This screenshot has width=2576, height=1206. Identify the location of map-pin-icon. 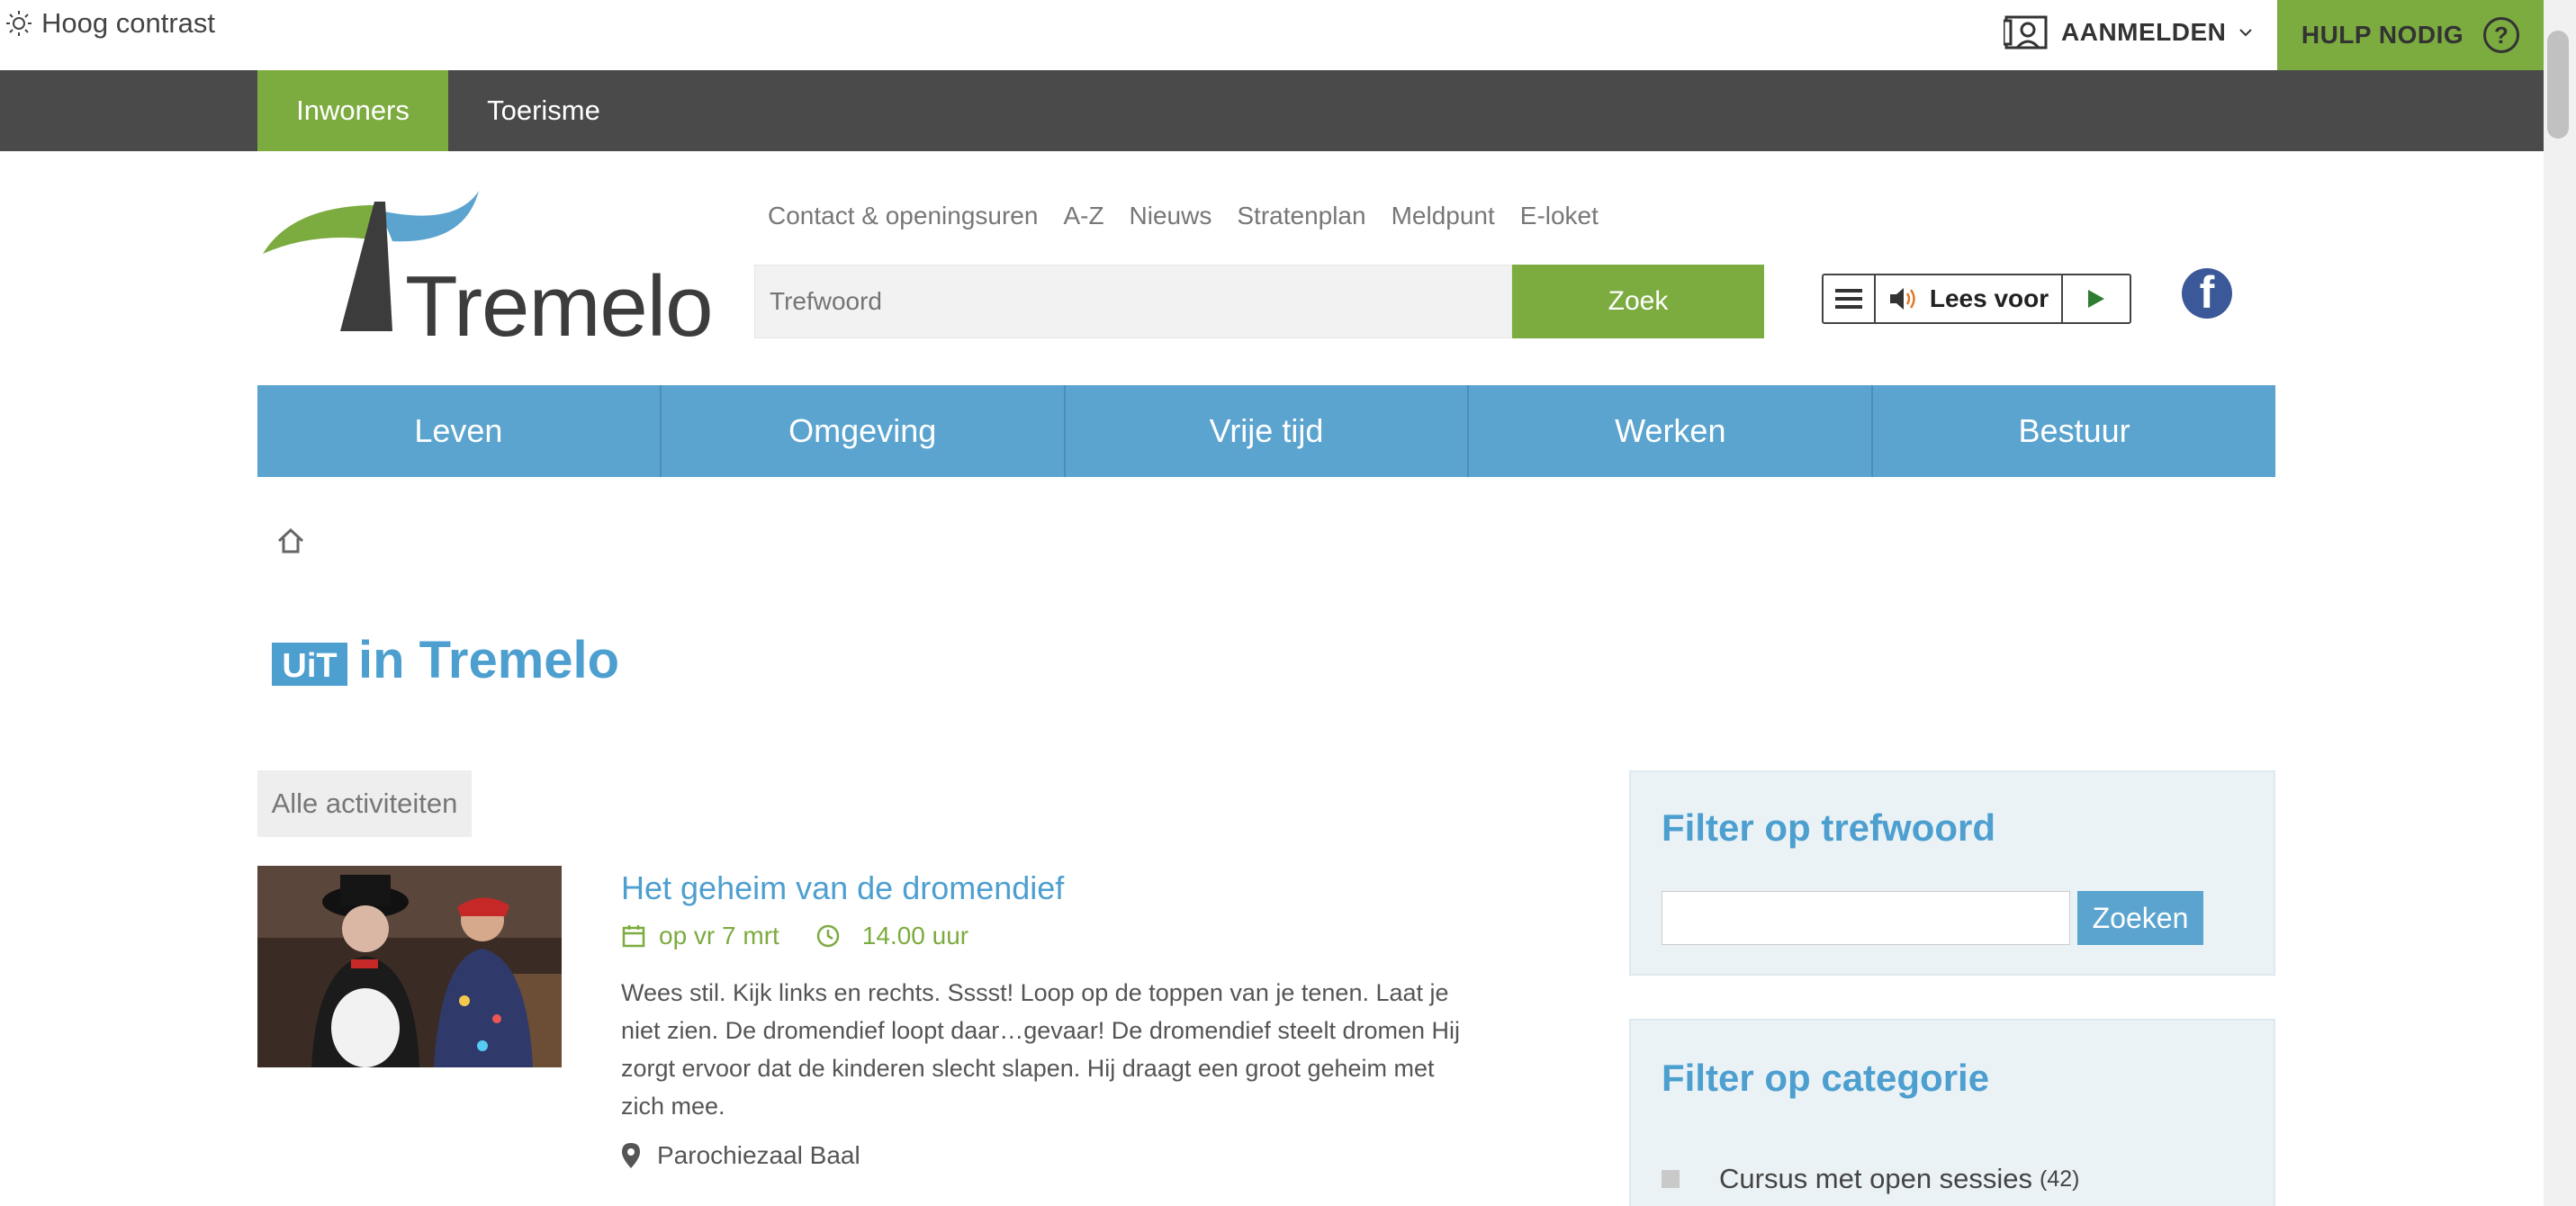
(631, 1155).